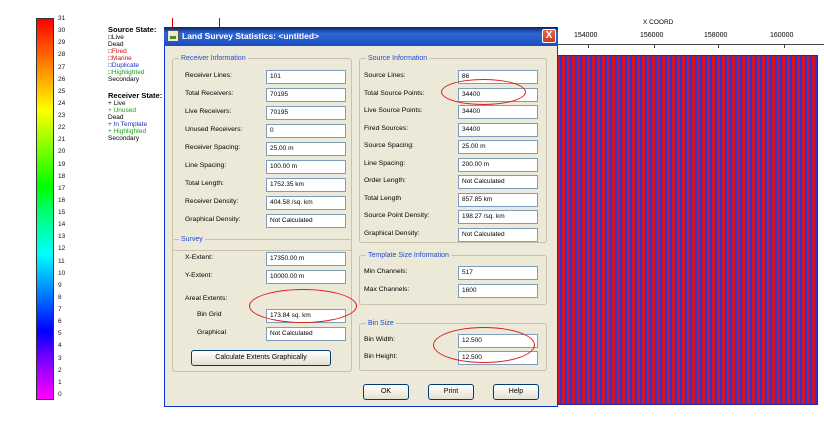 This screenshot has width=824, height=421. I want to click on color-scale-label: 10, so click(62, 273).